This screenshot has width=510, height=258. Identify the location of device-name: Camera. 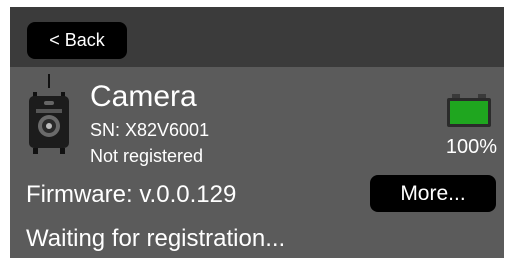
(143, 96).